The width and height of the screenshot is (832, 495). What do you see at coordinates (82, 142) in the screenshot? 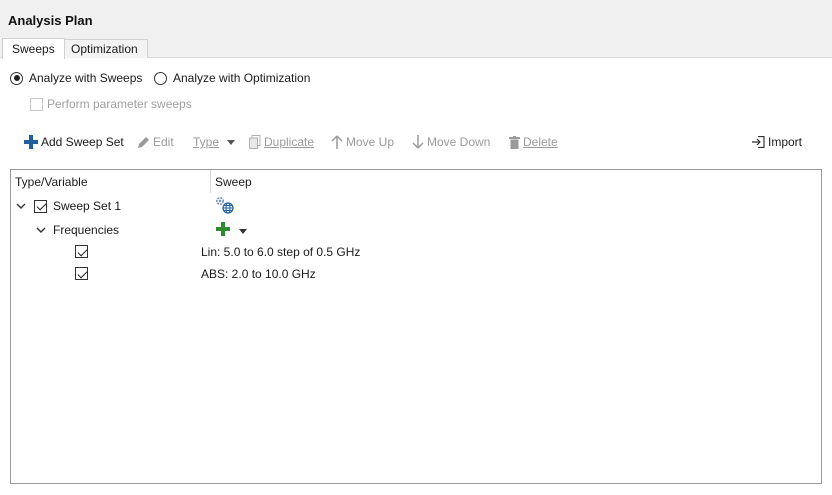
I see `add-sweep-set-label: Add Sweep Set` at bounding box center [82, 142].